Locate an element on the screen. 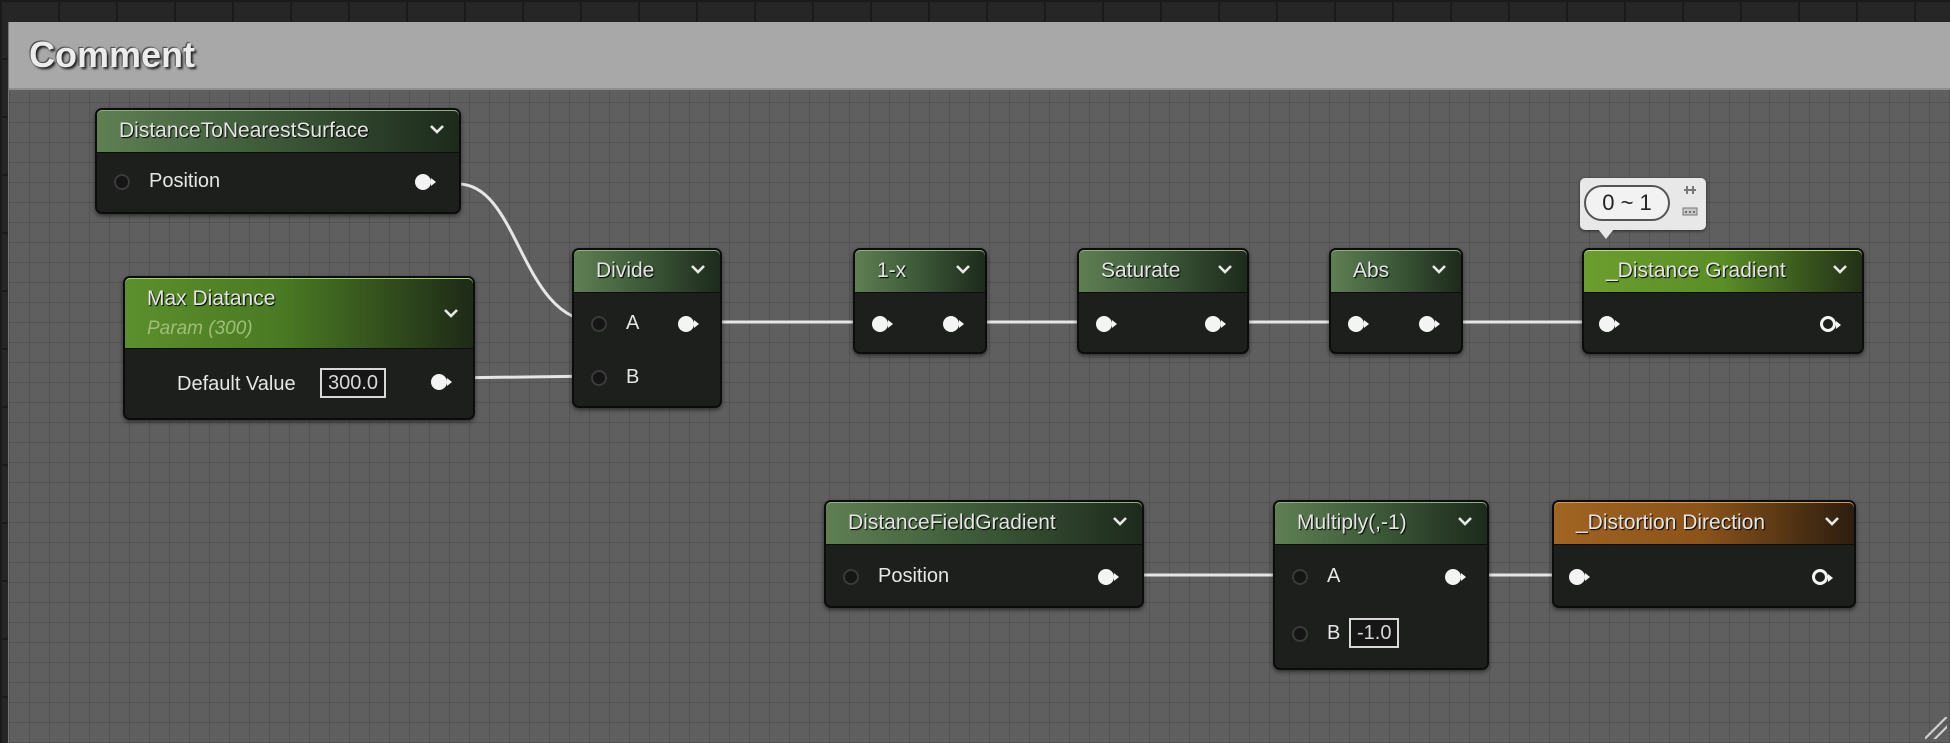 The image size is (1950, 743). comment-bubble: 0 ~ 1 is located at coordinates (1643, 208).